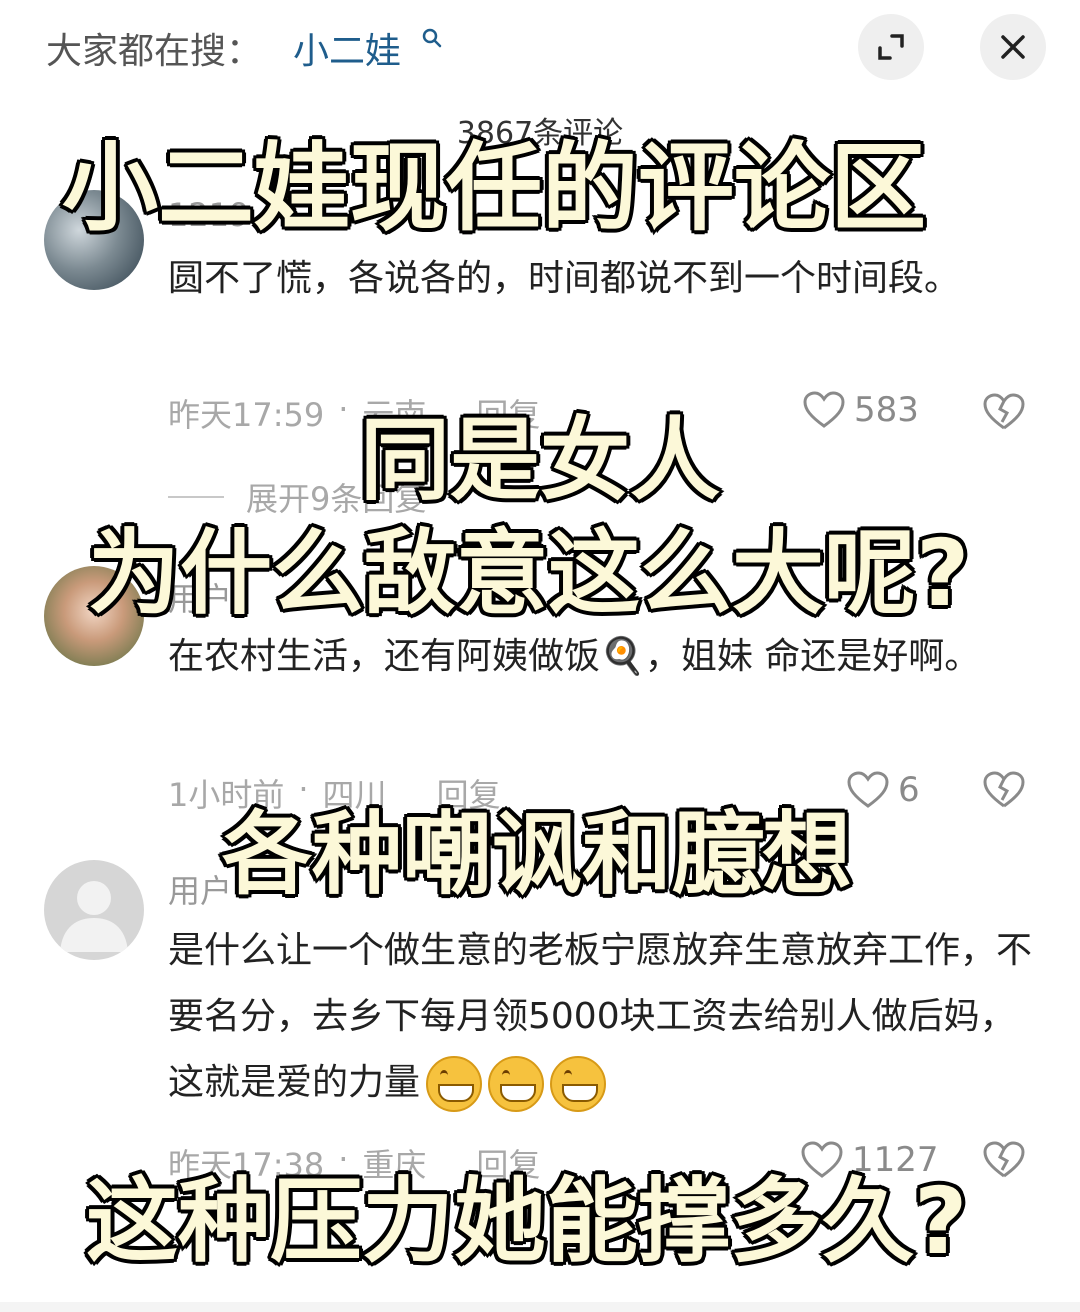 The height and width of the screenshot is (1312, 1080). What do you see at coordinates (886, 410) in the screenshot?
I see `like-count: 583` at bounding box center [886, 410].